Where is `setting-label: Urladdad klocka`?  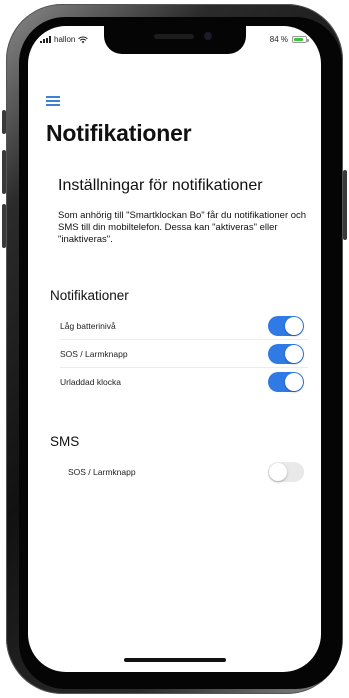 setting-label: Urladdad klocka is located at coordinates (90, 382).